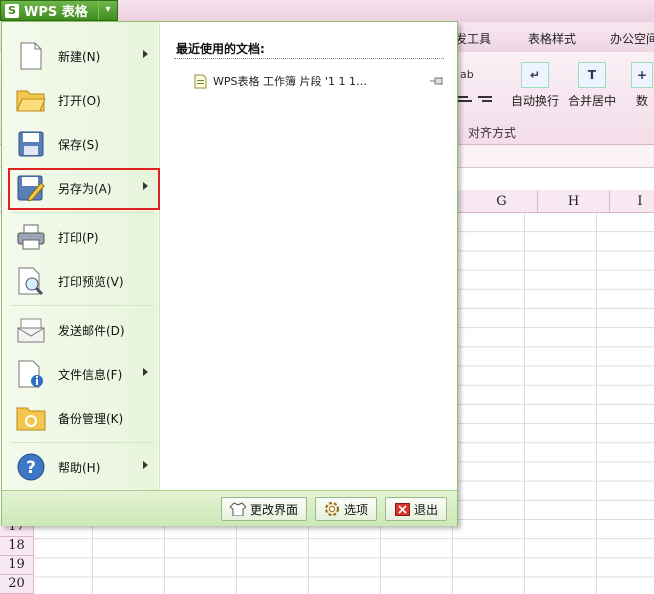 The height and width of the screenshot is (594, 654). What do you see at coordinates (426, 509) in the screenshot?
I see `exit-label: 退出` at bounding box center [426, 509].